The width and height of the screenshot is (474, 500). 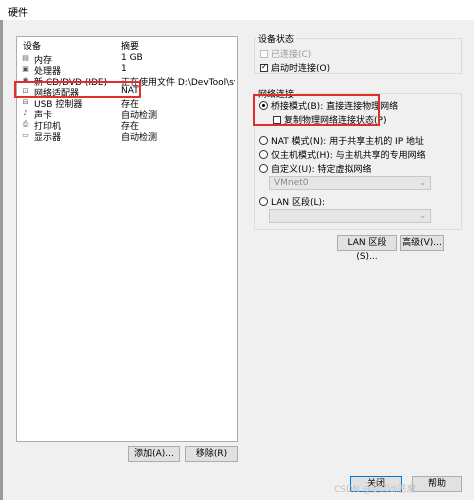 What do you see at coordinates (350, 216) in the screenshot?
I see `lan-segment-select: ⌄` at bounding box center [350, 216].